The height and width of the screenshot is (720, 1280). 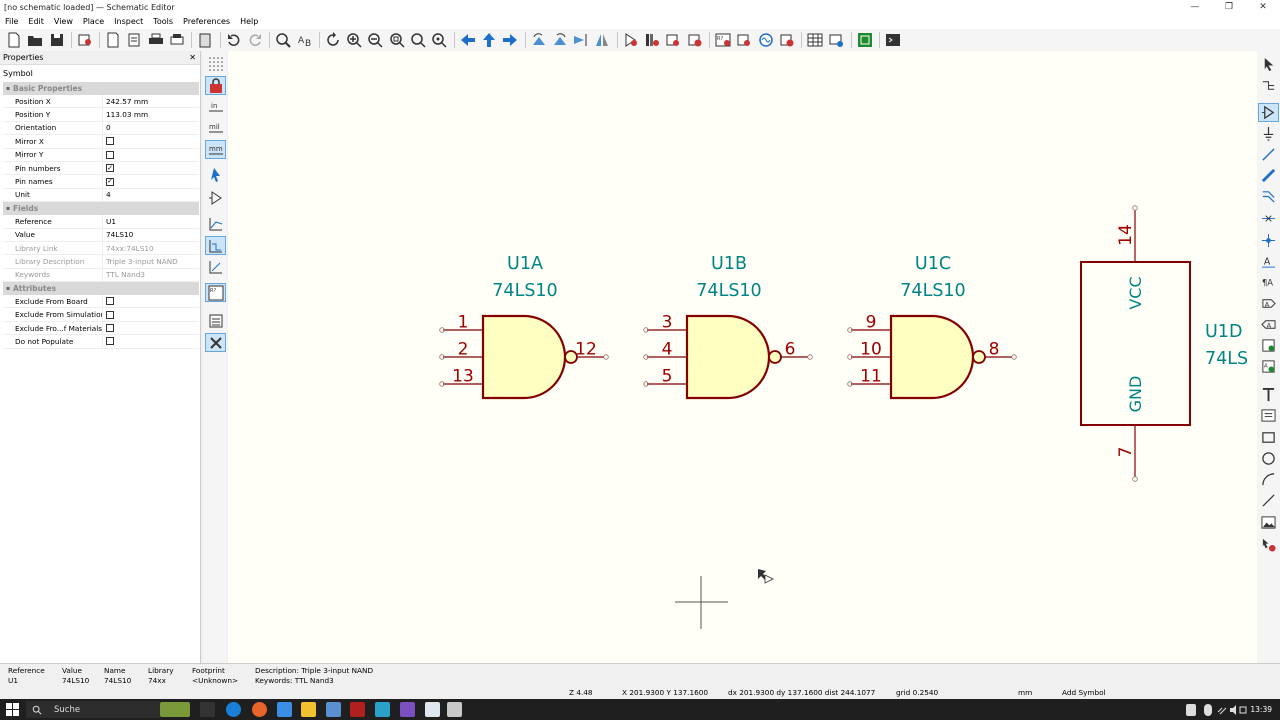 I want to click on add-bus-entry-tool-icon, so click(x=1268, y=196).